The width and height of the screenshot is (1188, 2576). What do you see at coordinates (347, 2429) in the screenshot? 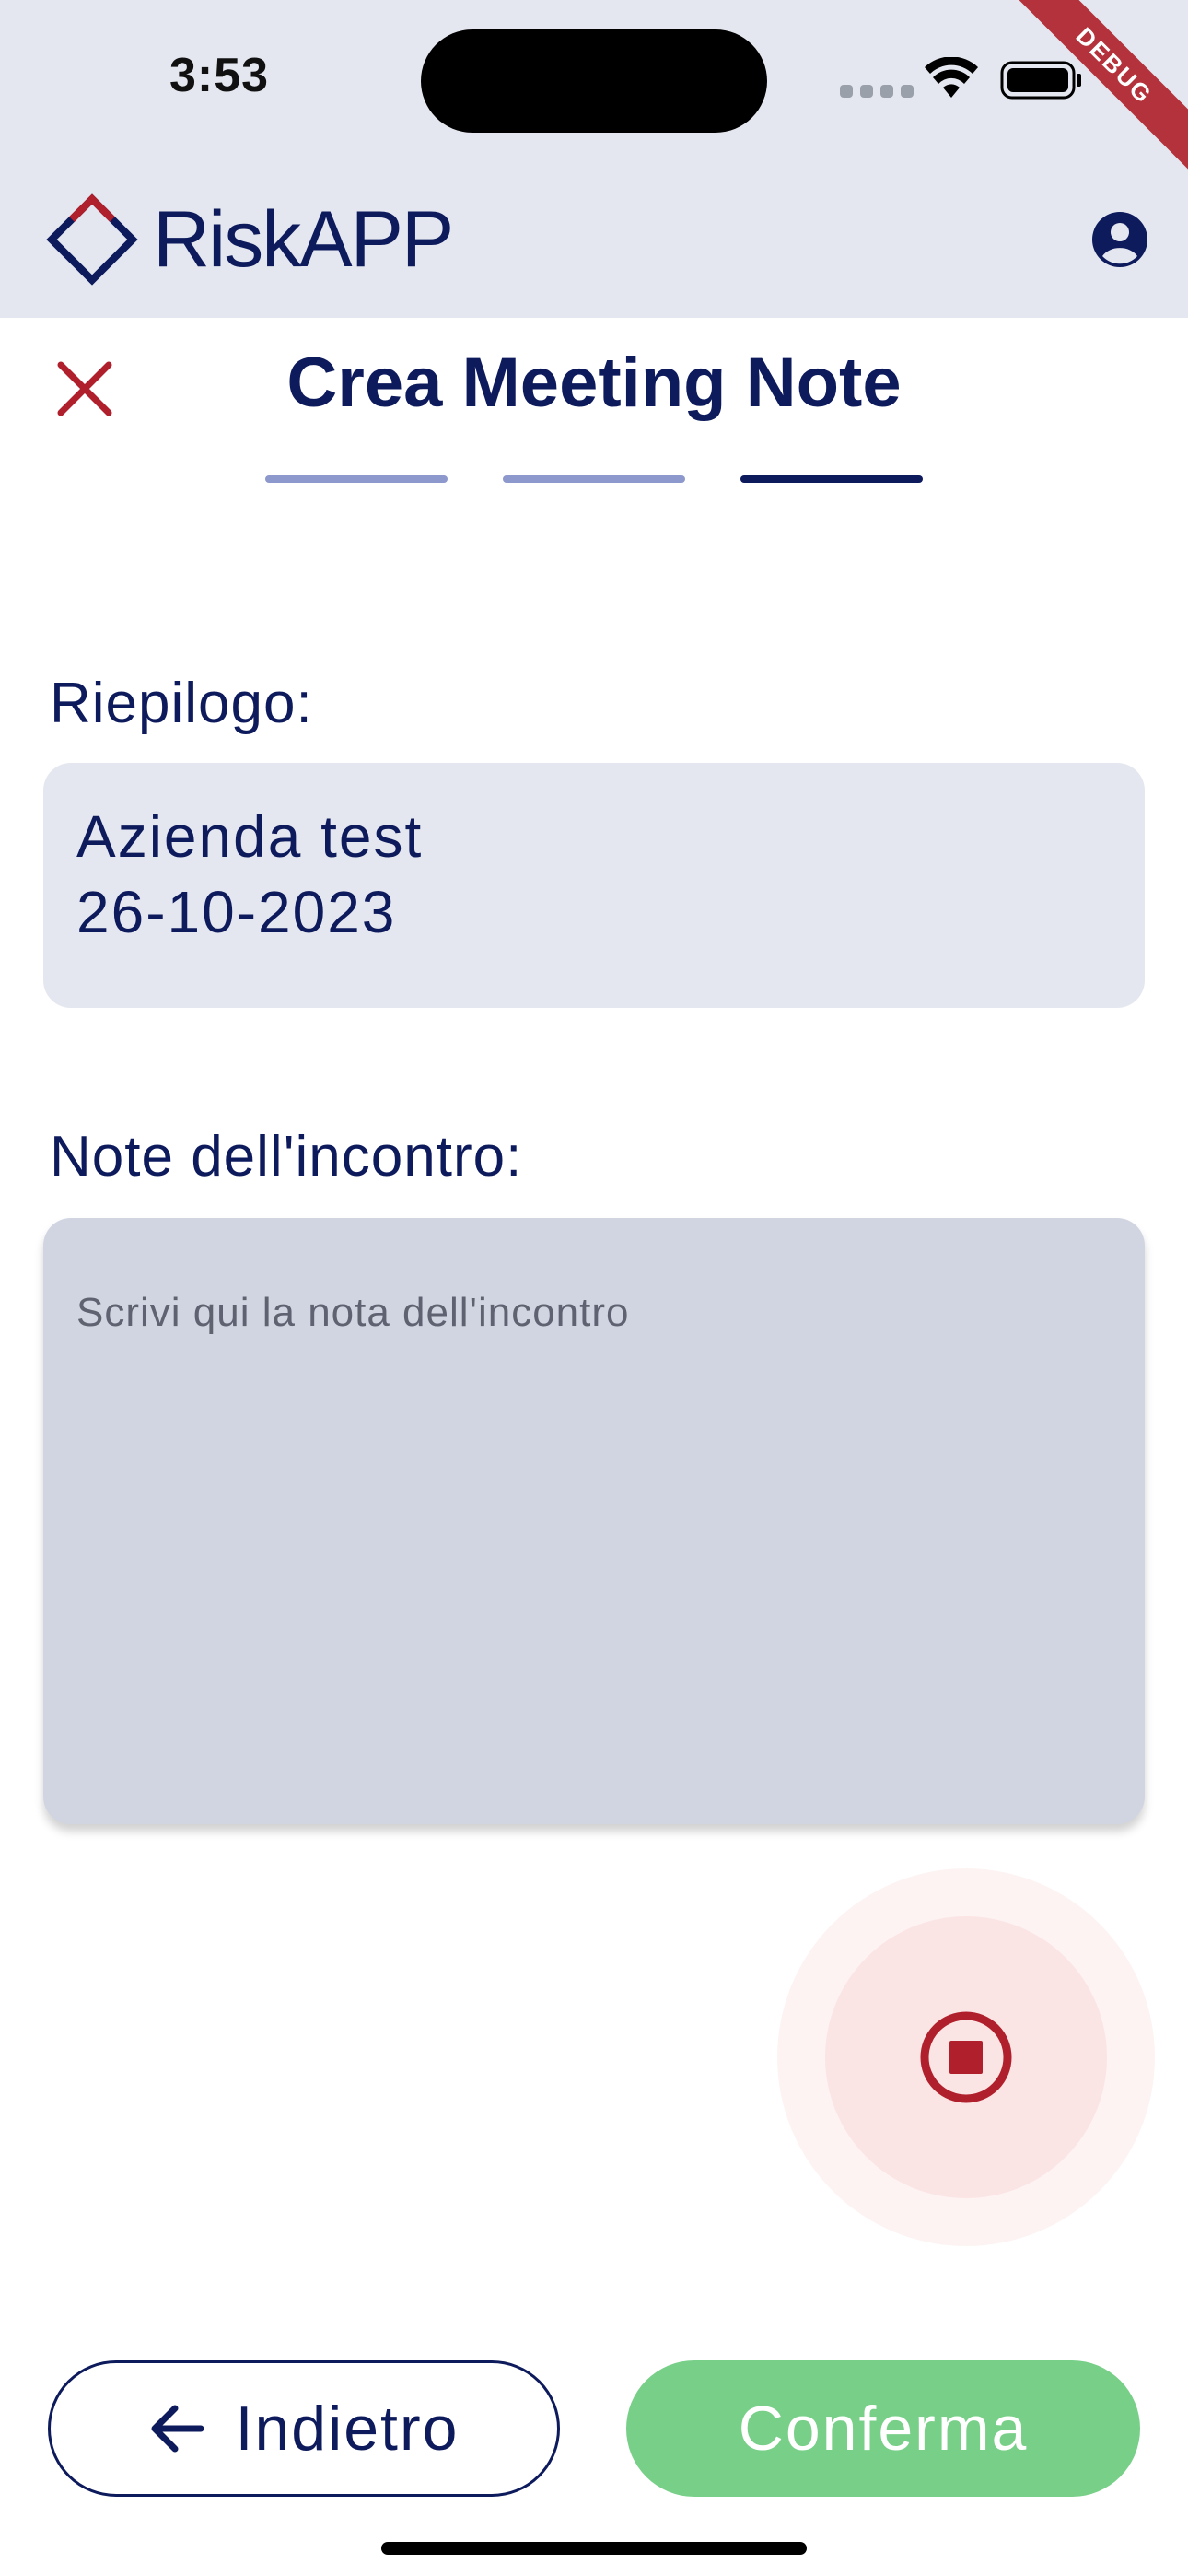
I see `back-button-label: Indietro` at bounding box center [347, 2429].